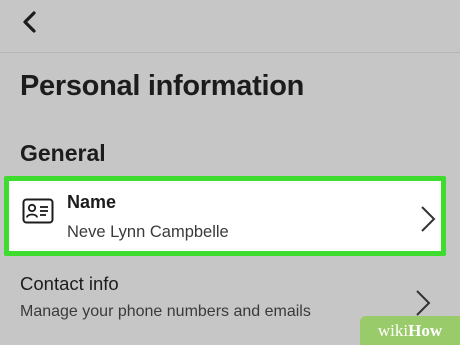 The width and height of the screenshot is (460, 345). Describe the element at coordinates (162, 86) in the screenshot. I see `page-title: Personal information` at that location.